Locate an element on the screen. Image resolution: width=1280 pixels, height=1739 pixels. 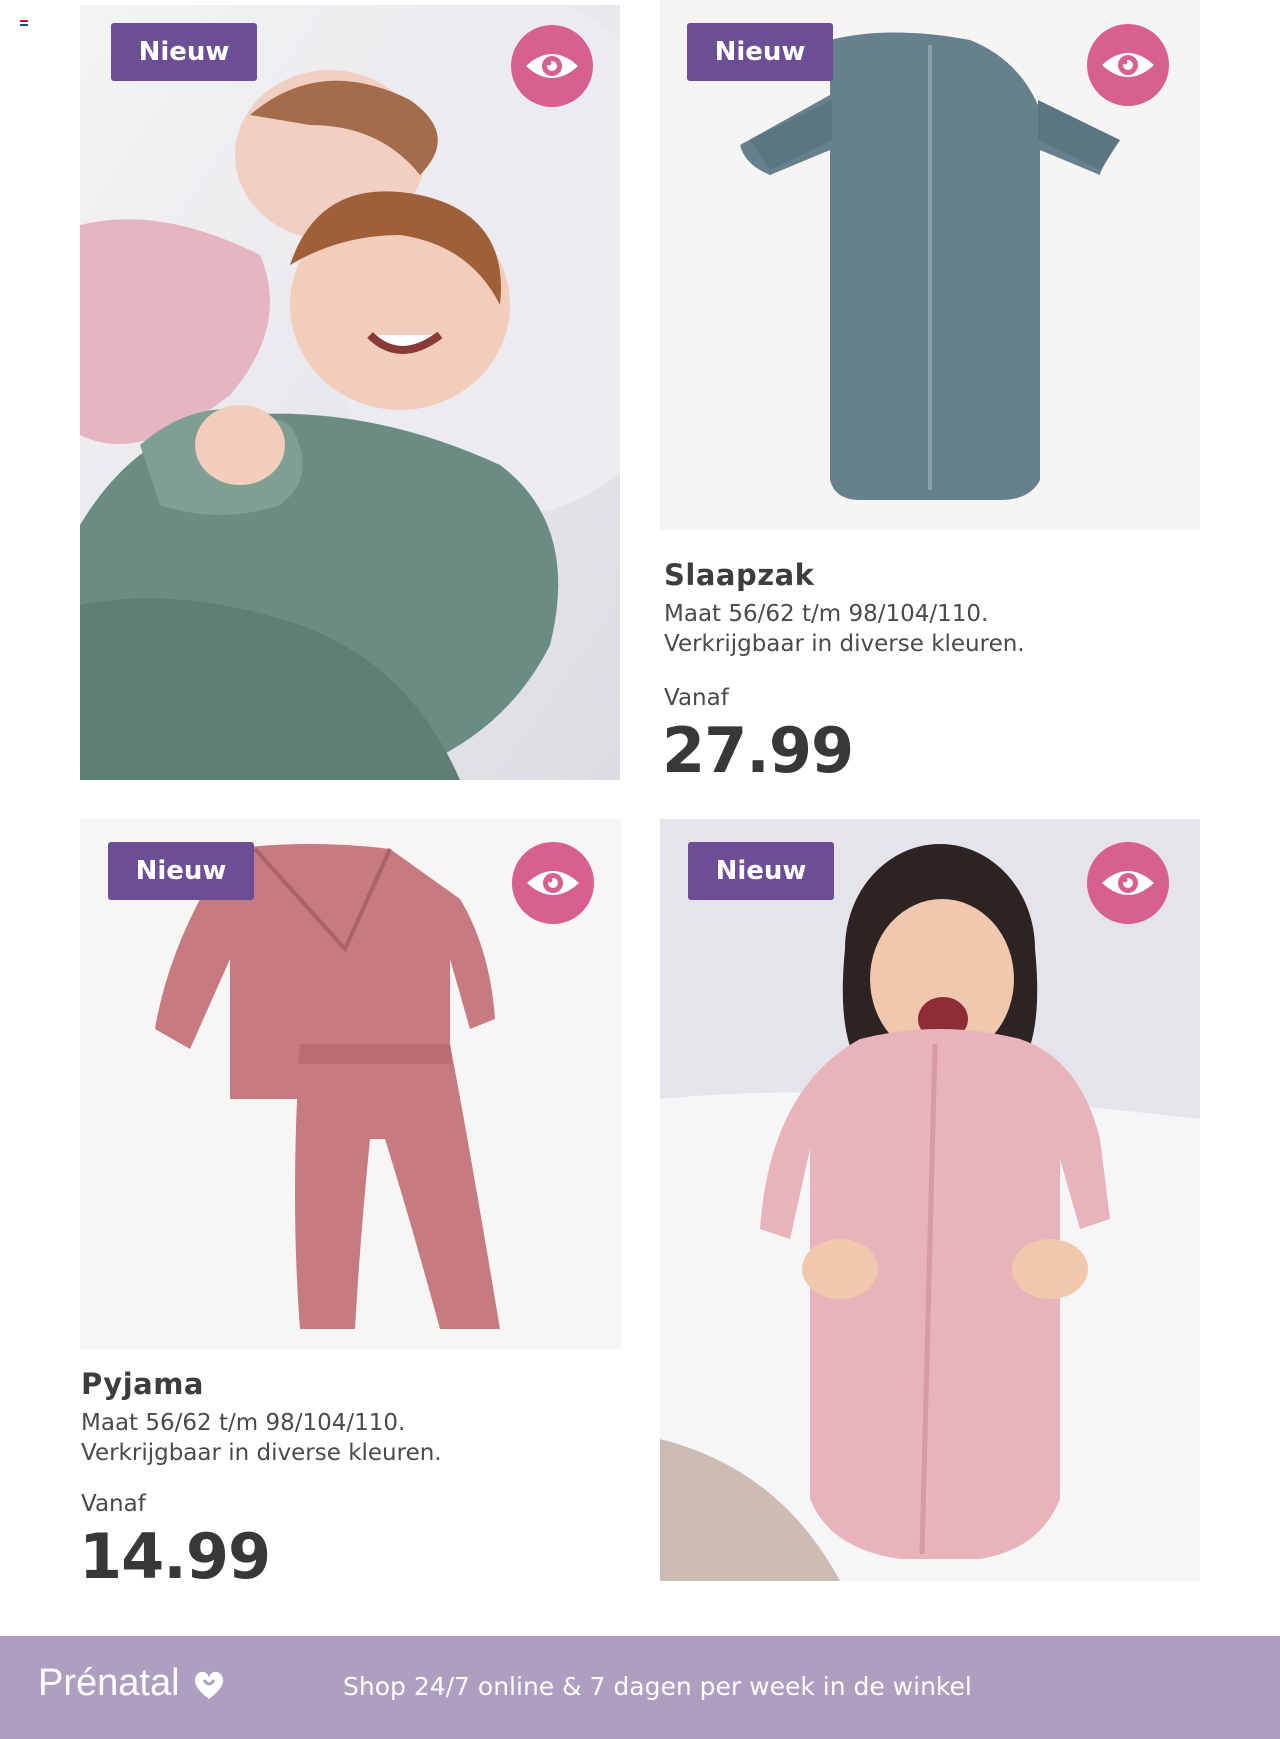
product-title: Pyjama is located at coordinates (142, 1384).